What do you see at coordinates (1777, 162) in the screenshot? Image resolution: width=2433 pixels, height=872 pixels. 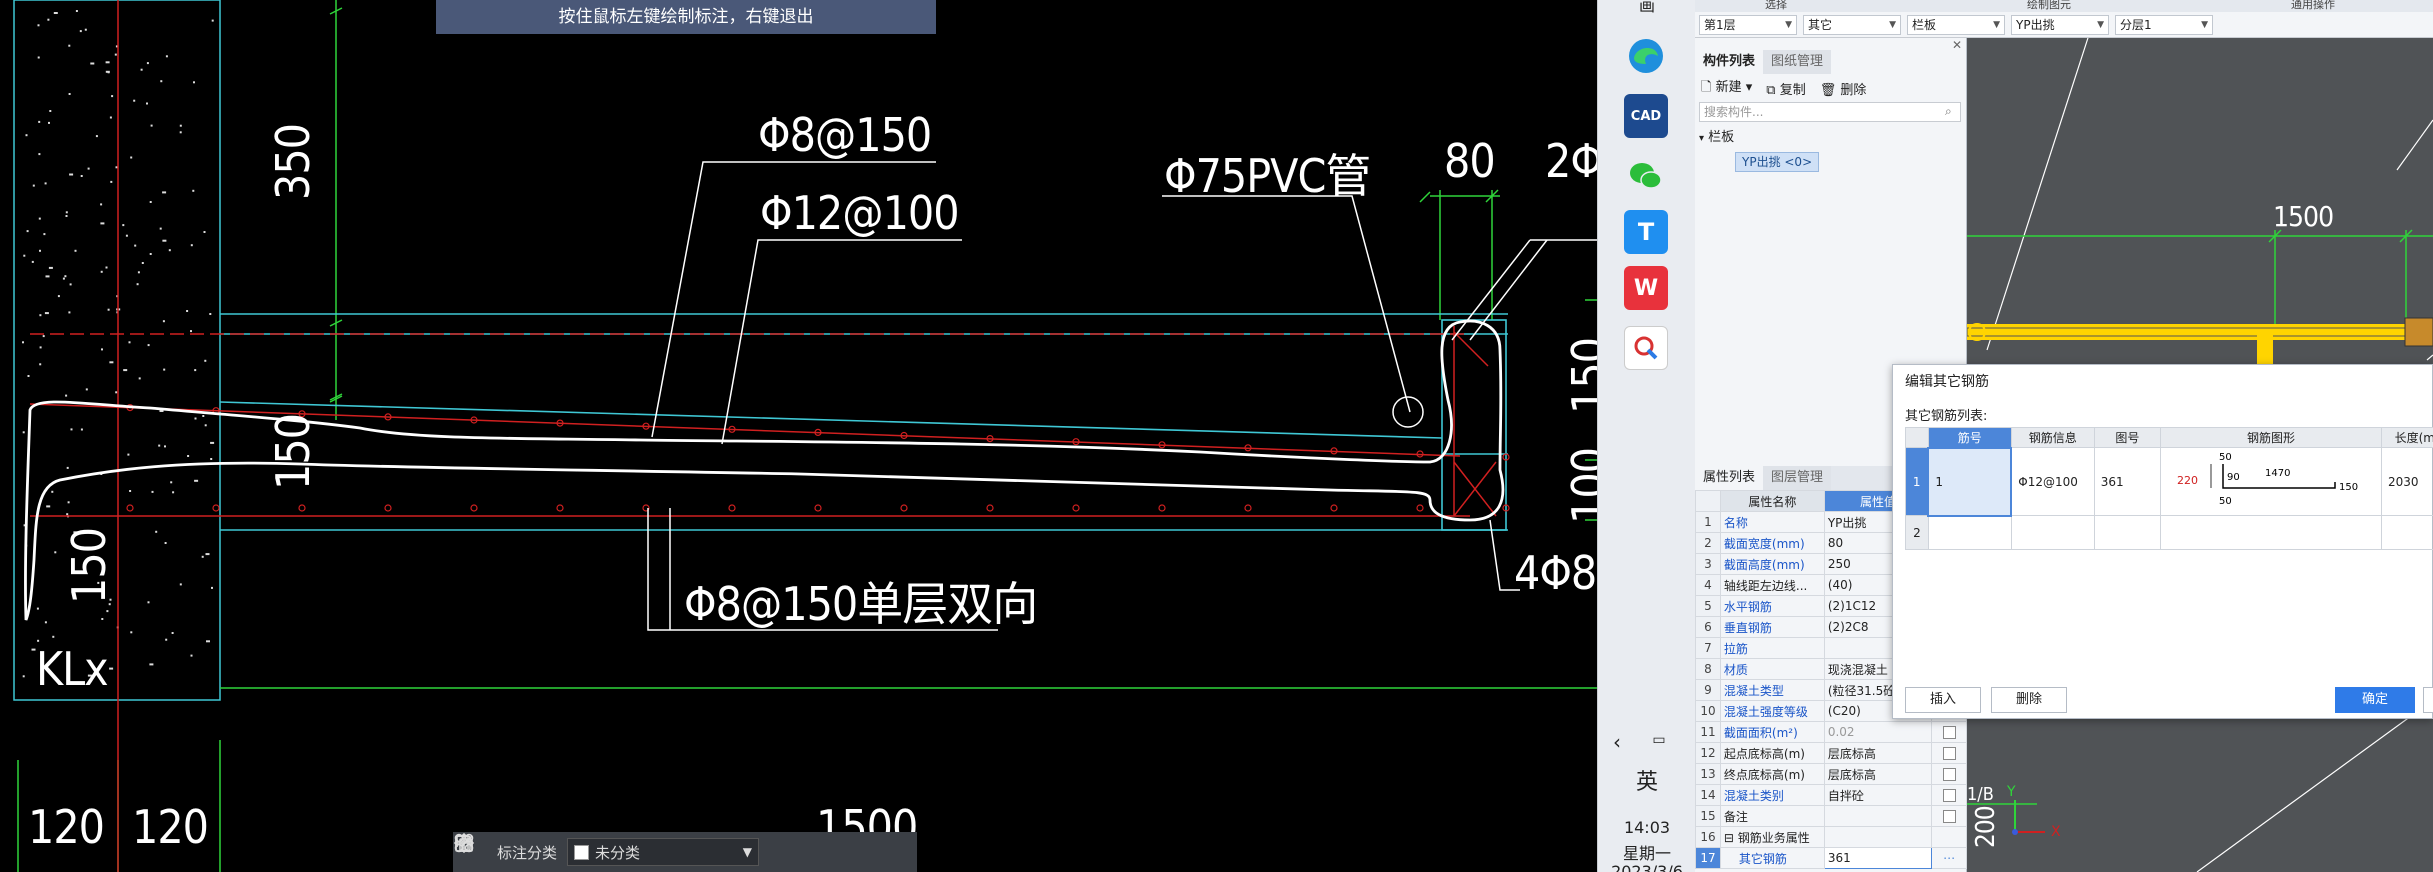 I see `tree-leaf-yp: YP出挑 <0>` at bounding box center [1777, 162].